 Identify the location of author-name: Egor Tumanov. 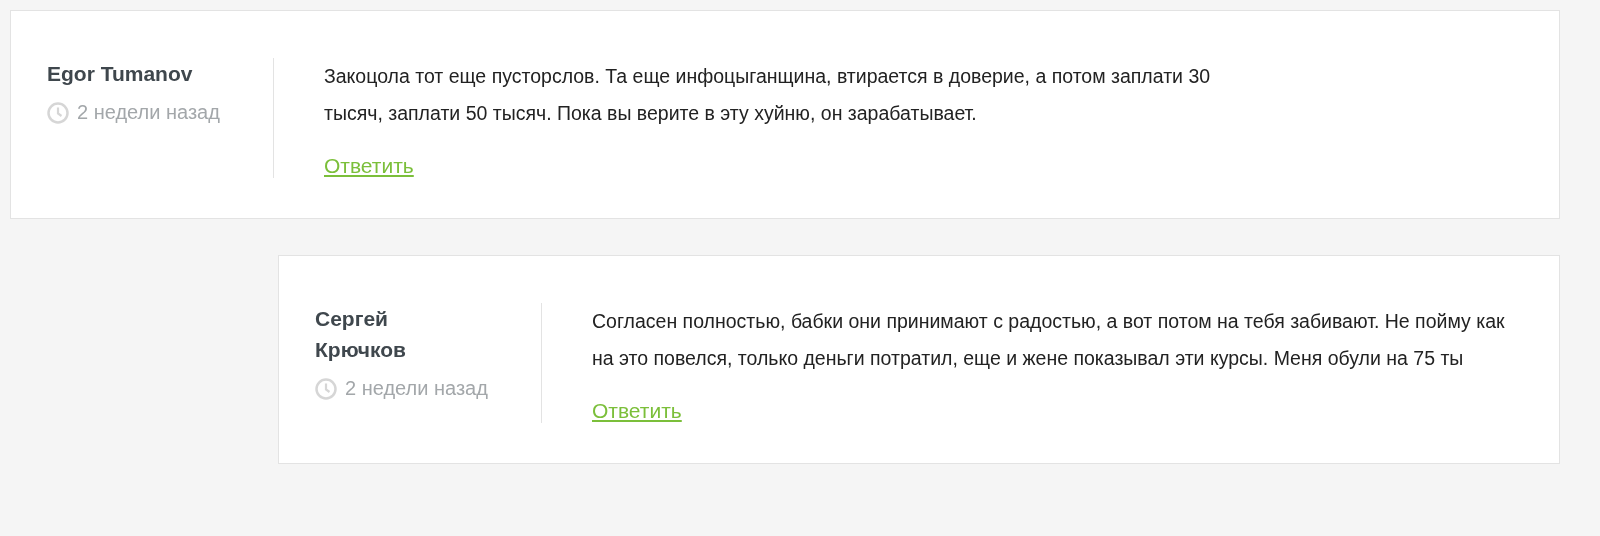
(120, 74).